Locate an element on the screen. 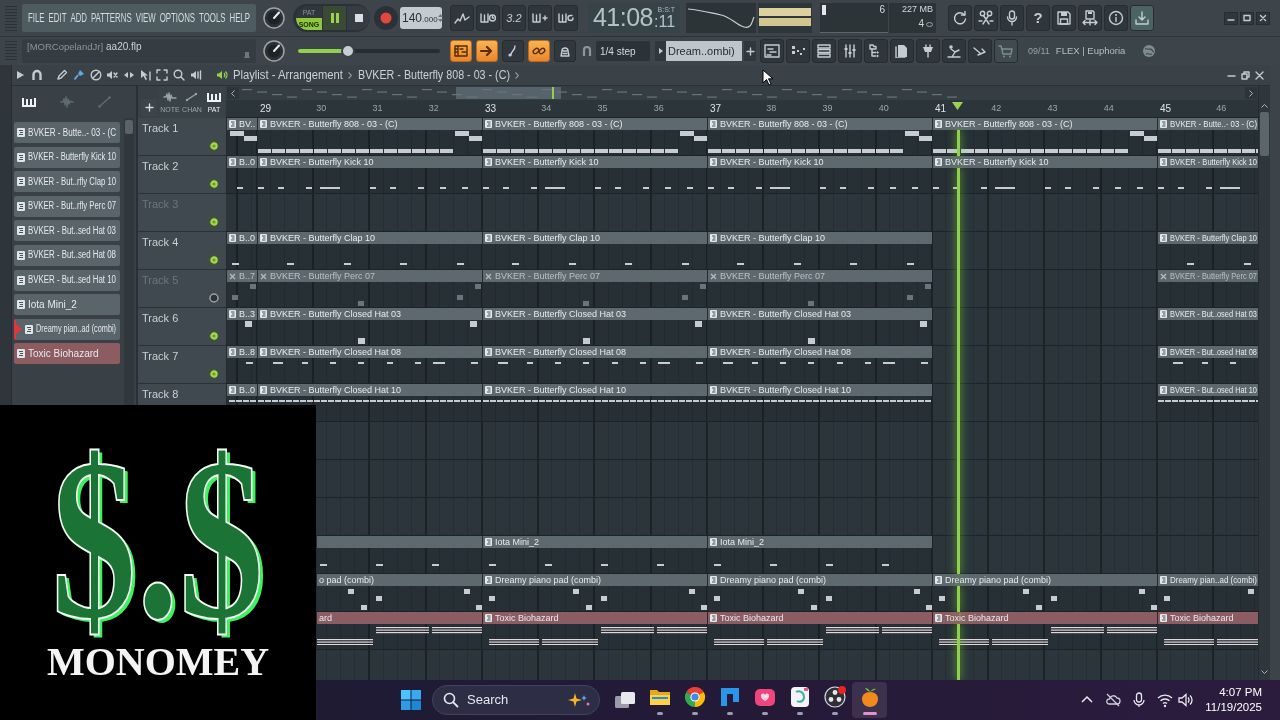  pattern-item: Toxic Biohazard is located at coordinates (67, 354).